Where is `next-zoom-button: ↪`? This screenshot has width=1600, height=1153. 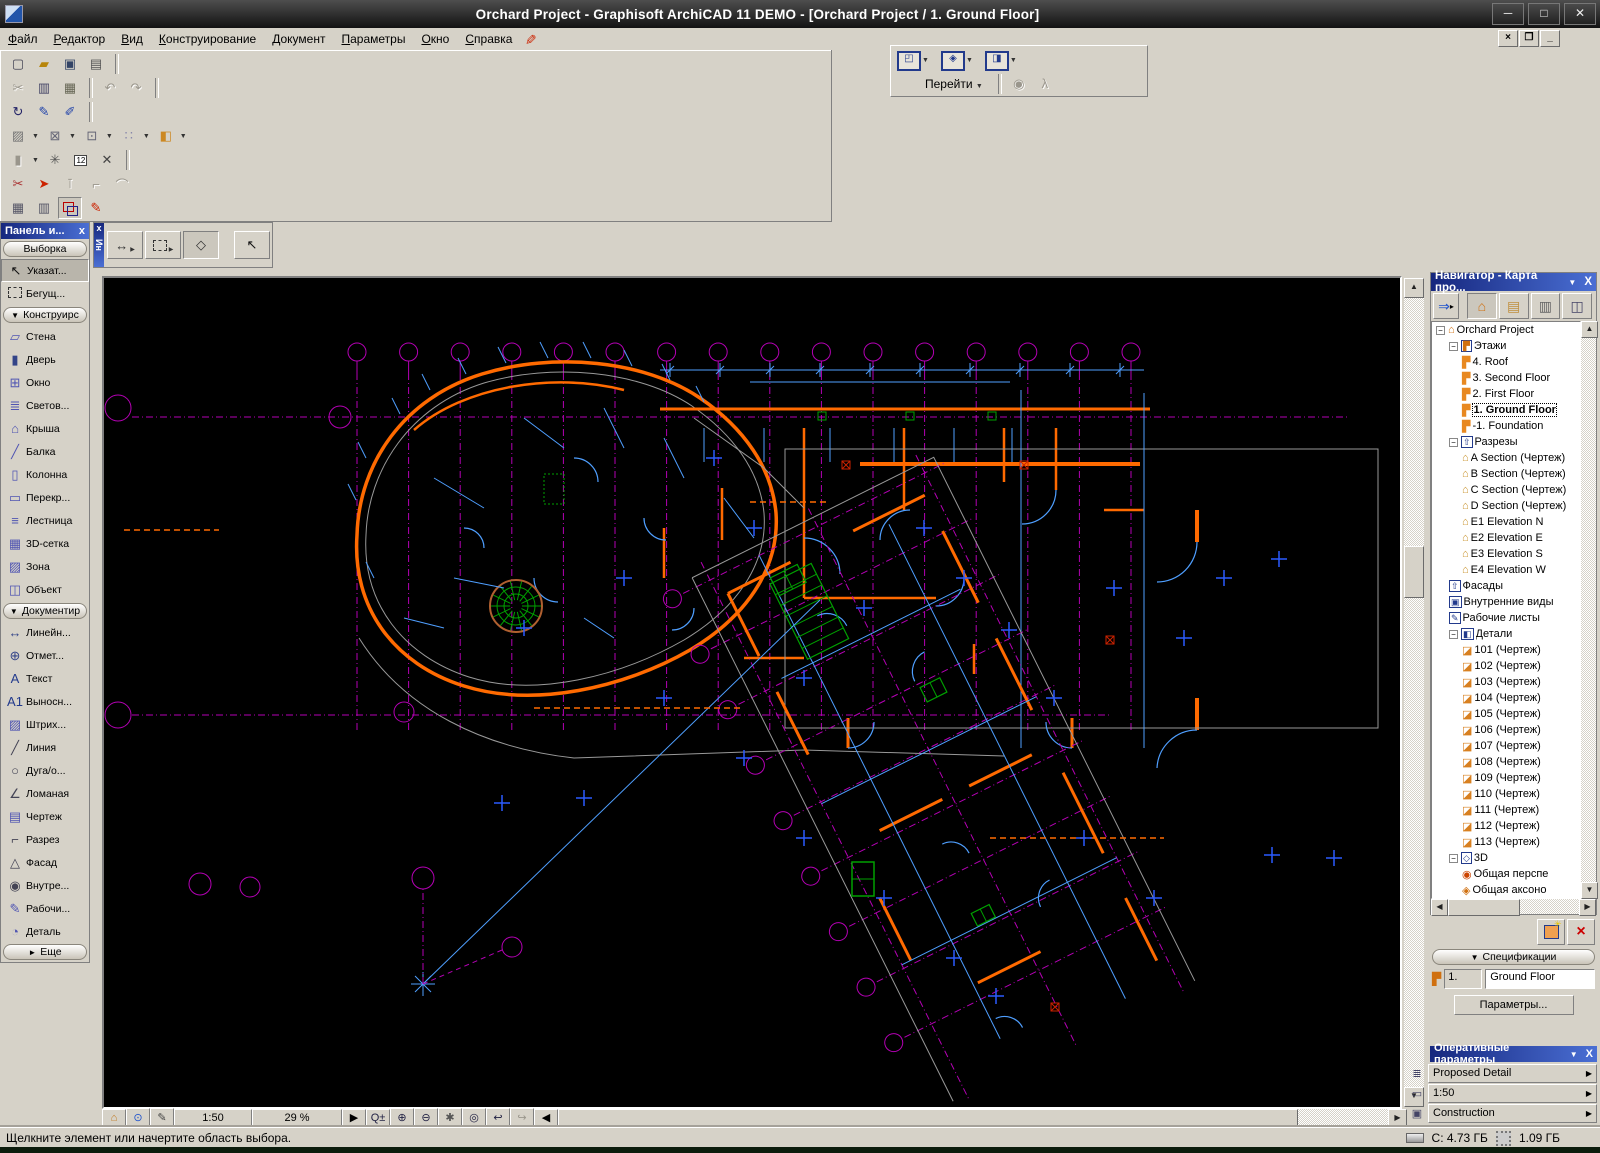
next-zoom-button: ↪ is located at coordinates (522, 1117).